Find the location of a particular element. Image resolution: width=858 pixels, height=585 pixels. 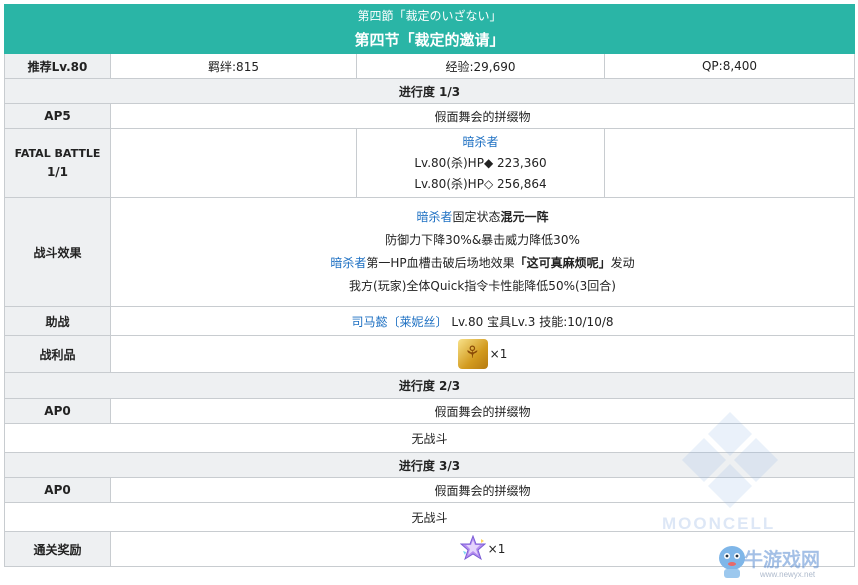

clear-reward-content: ×1 is located at coordinates (482, 549).